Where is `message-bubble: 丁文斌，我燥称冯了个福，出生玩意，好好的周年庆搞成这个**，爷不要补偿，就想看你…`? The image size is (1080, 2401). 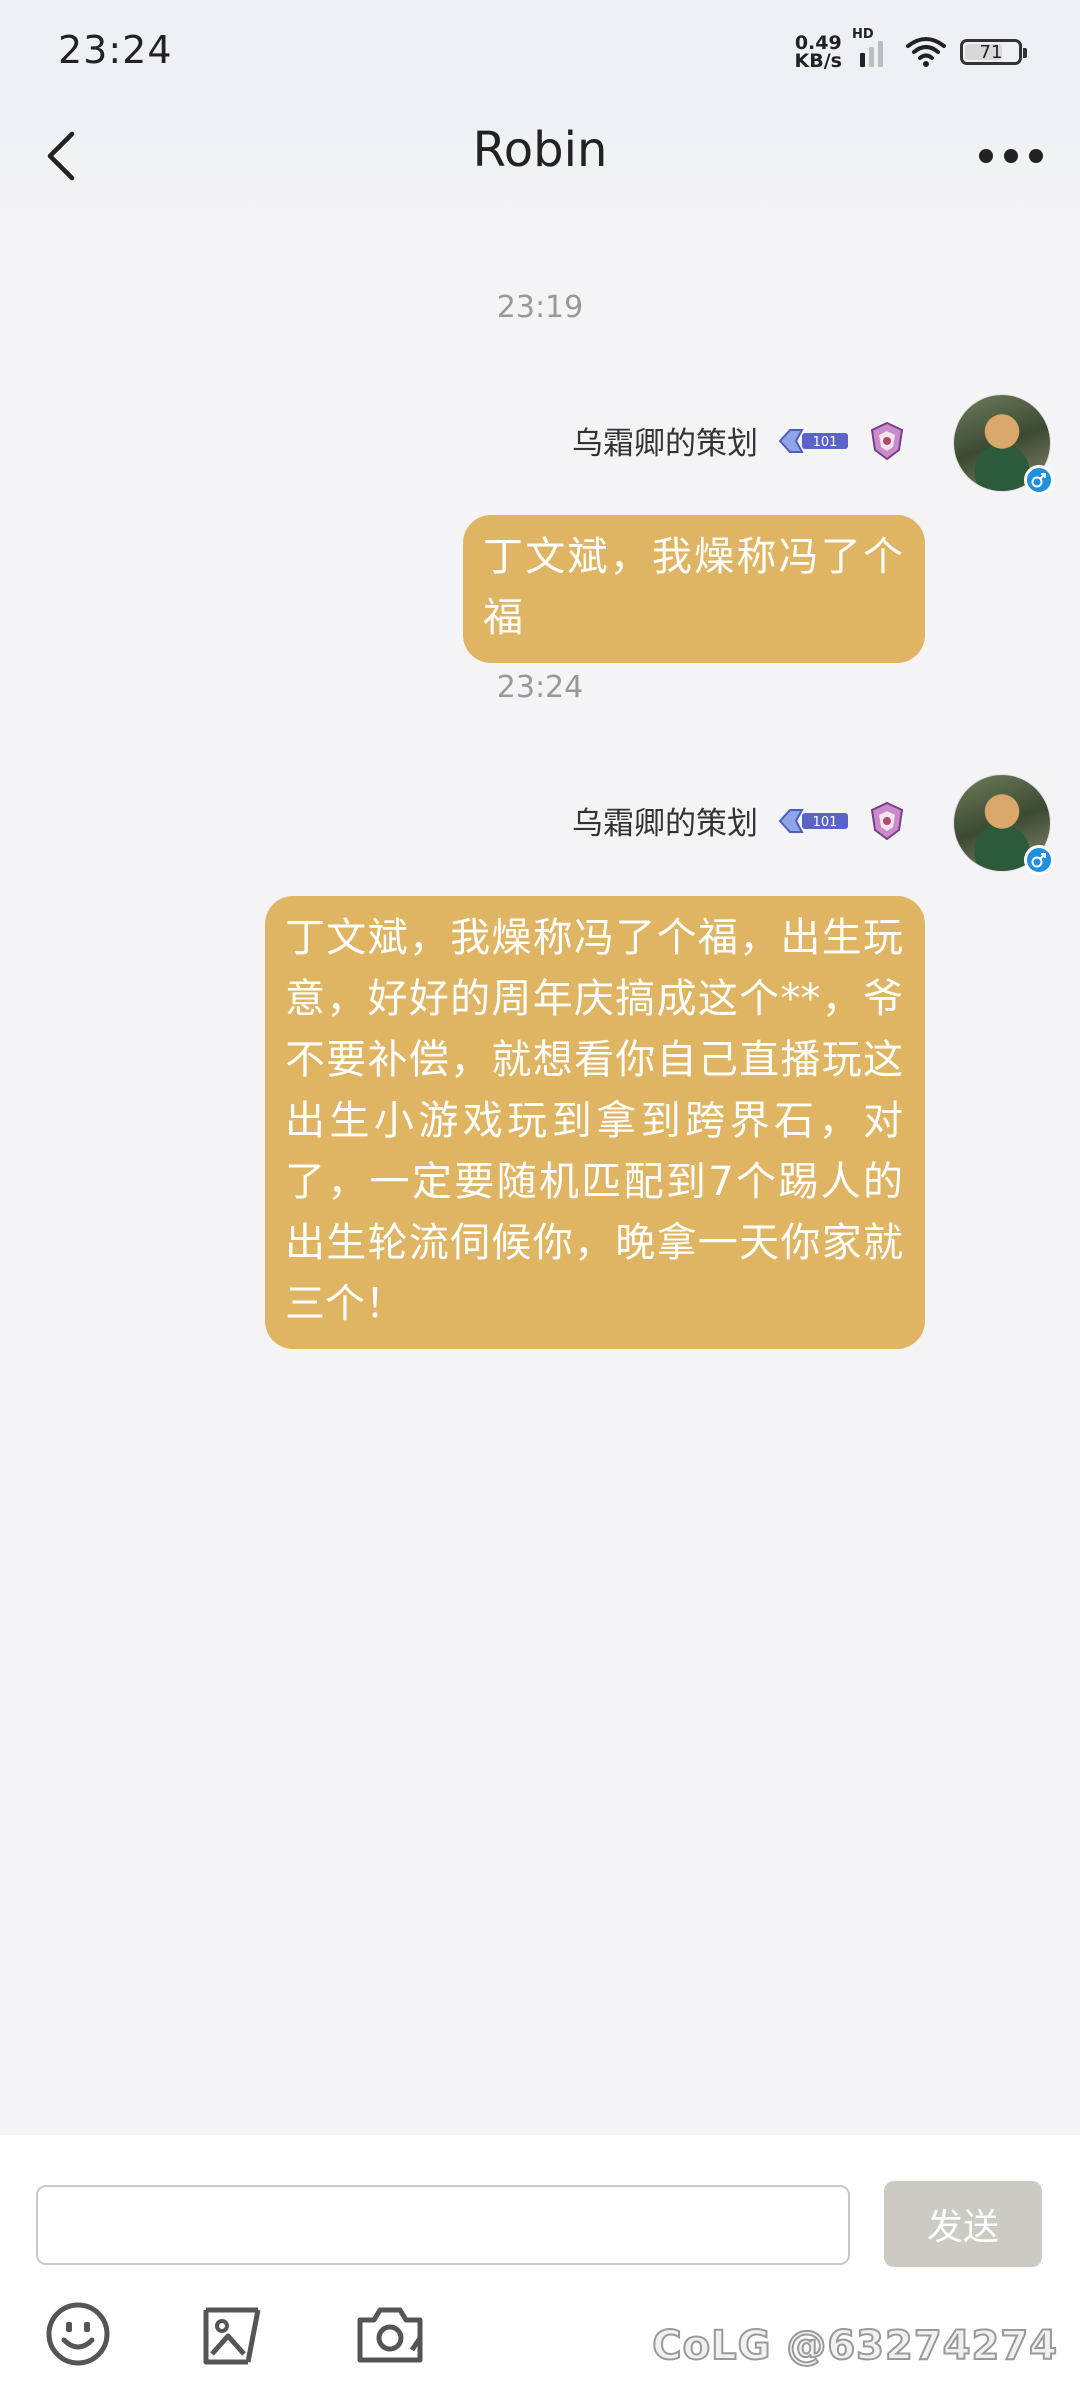
message-bubble: 丁文斌，我燥称冯了个福，出生玩意，好好的周年庆搞成这个**，爷不要补偿，就想看你… is located at coordinates (595, 1122).